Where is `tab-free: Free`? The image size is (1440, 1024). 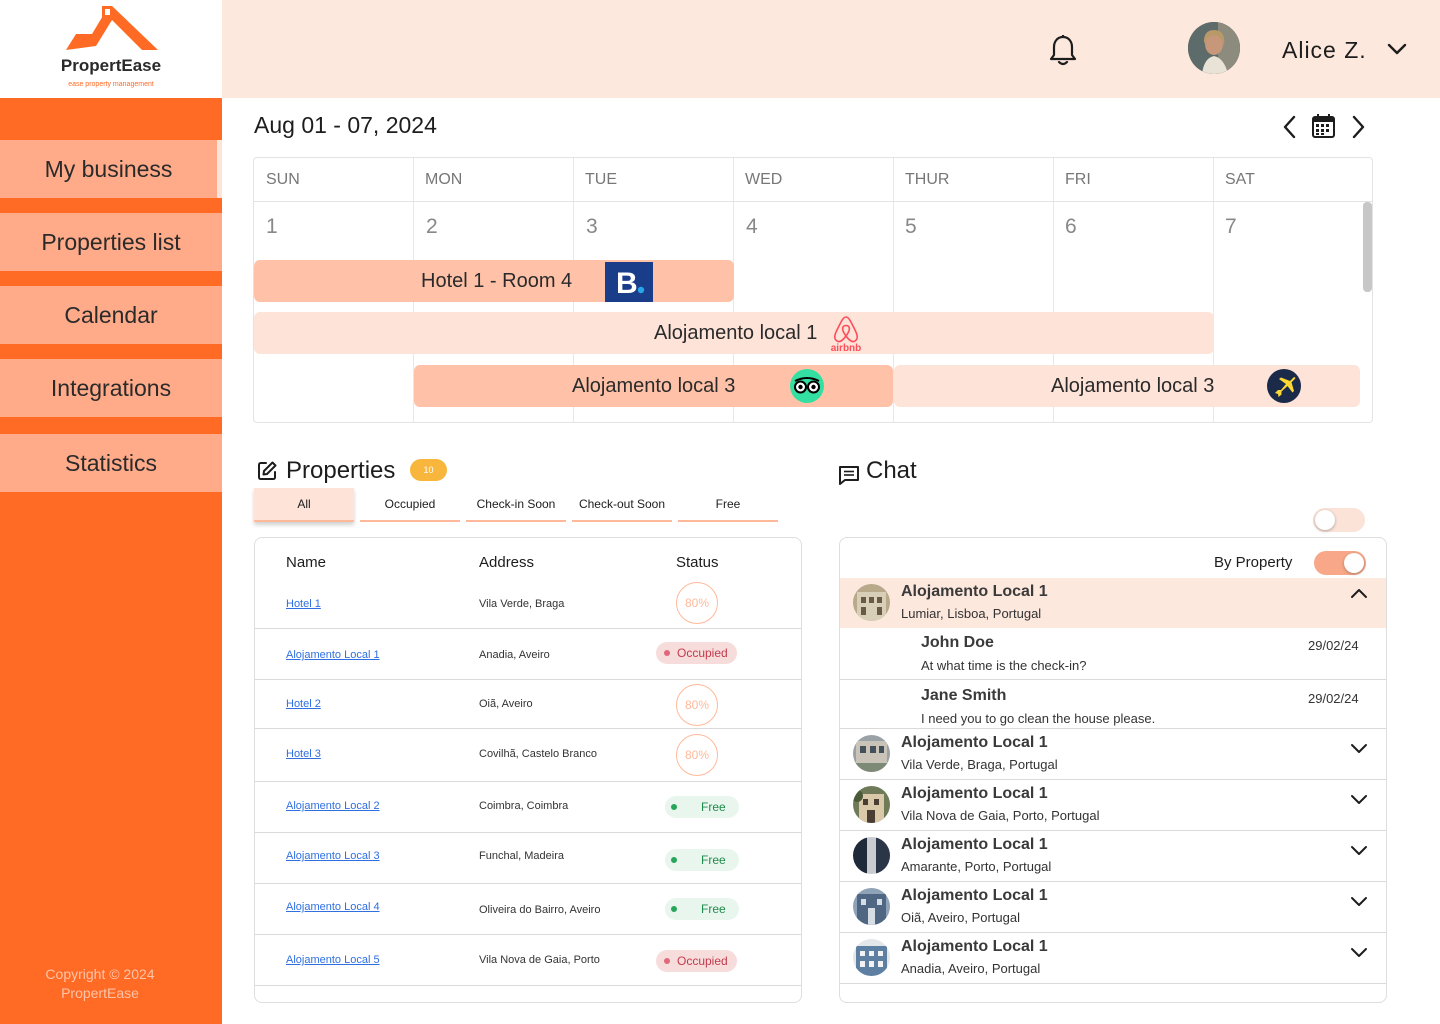
tab-free: Free is located at coordinates (728, 505).